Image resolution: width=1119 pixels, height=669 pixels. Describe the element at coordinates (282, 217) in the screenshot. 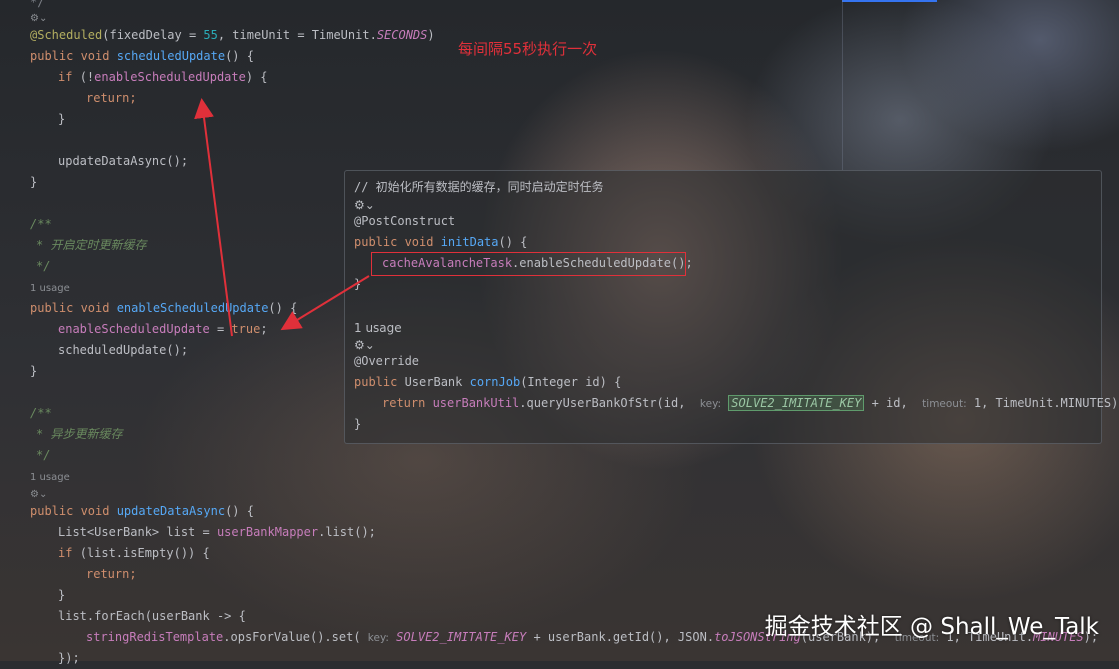

I see `annotation-arrows` at that location.